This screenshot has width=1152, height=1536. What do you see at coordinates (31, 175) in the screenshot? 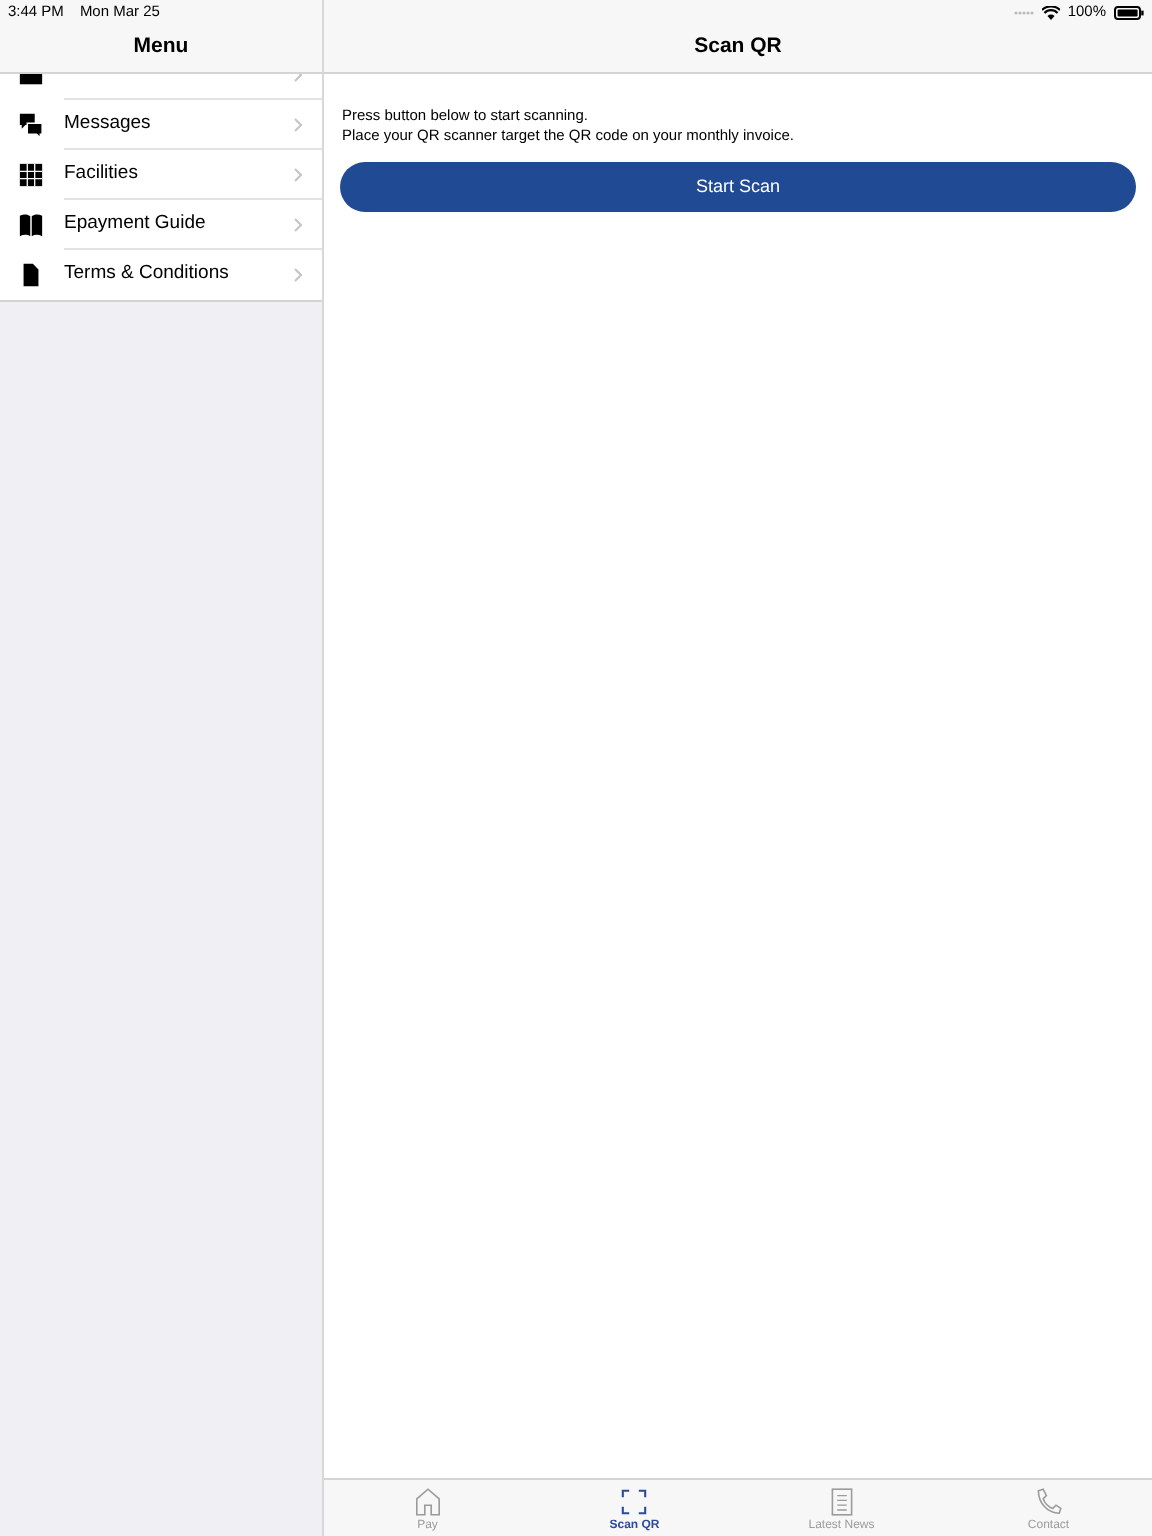
I see `grid-icon` at bounding box center [31, 175].